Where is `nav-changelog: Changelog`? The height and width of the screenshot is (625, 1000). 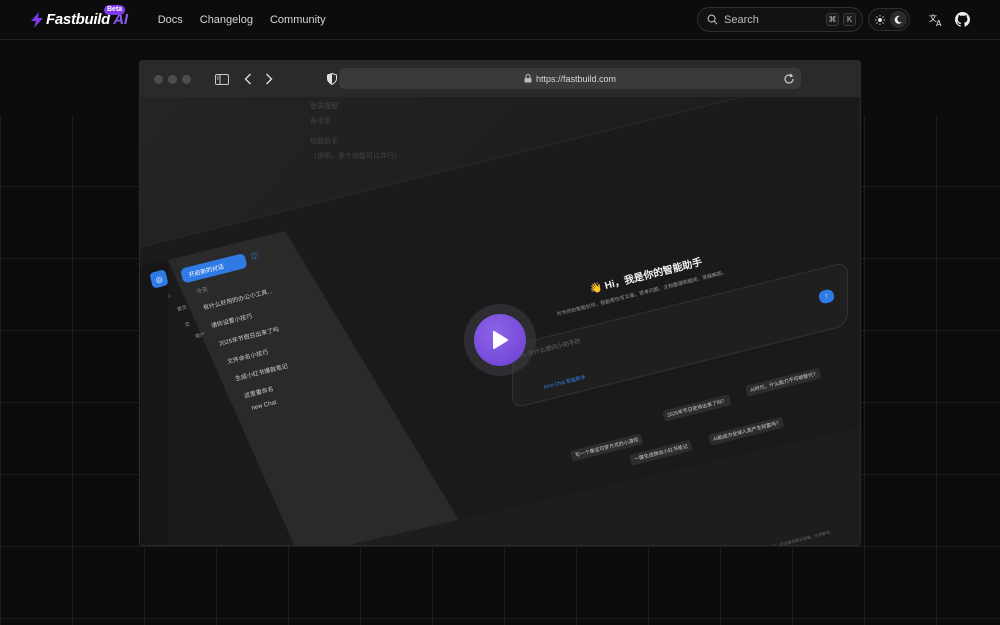
nav-changelog: Changelog is located at coordinates (226, 20).